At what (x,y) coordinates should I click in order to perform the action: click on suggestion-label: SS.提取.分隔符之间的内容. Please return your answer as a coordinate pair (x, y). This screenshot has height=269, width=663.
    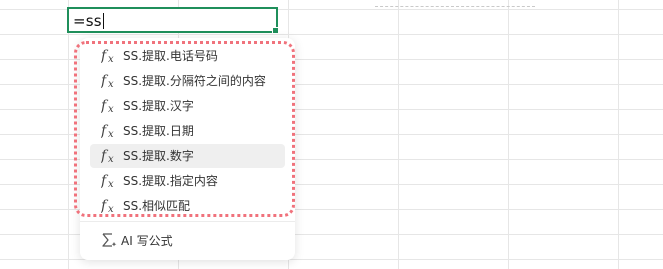
    Looking at the image, I should click on (194, 81).